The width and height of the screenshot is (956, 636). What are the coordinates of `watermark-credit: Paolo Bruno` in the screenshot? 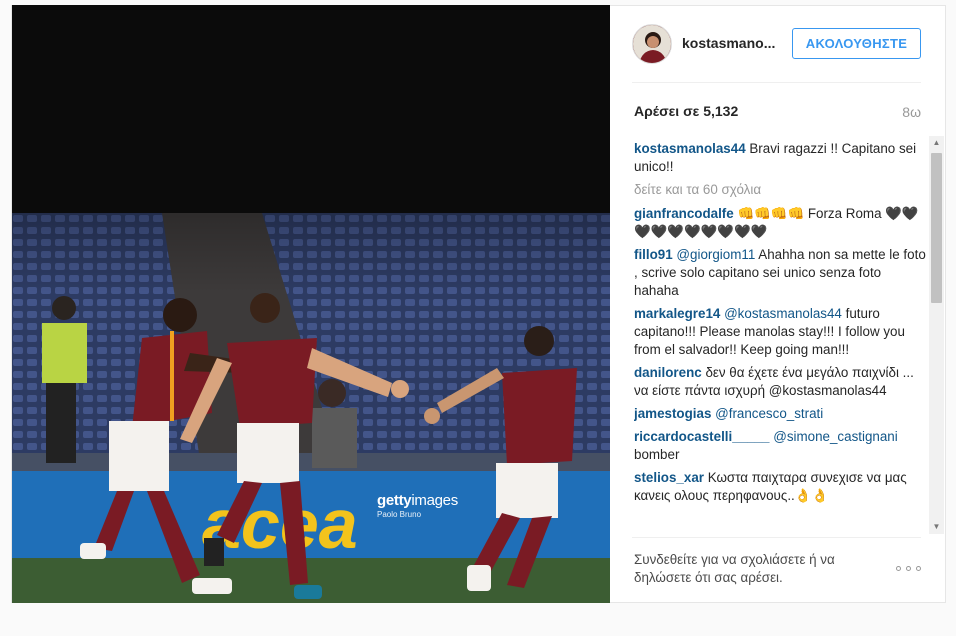 It's located at (399, 514).